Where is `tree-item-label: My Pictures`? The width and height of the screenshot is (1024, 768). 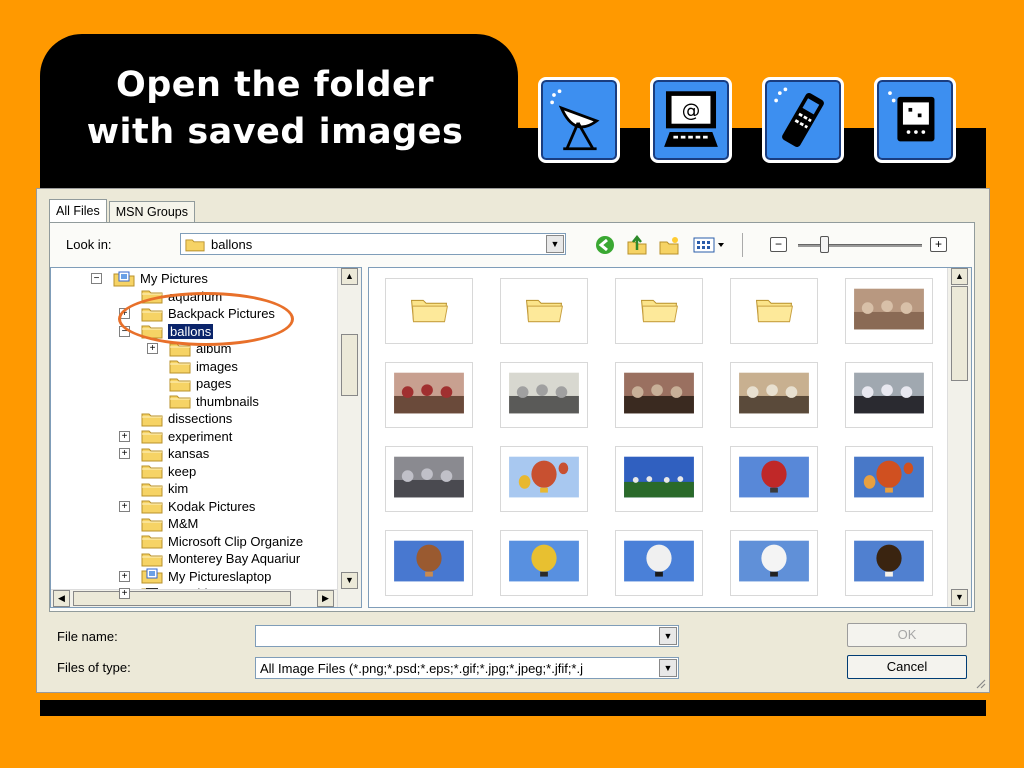 tree-item-label: My Pictures is located at coordinates (174, 278).